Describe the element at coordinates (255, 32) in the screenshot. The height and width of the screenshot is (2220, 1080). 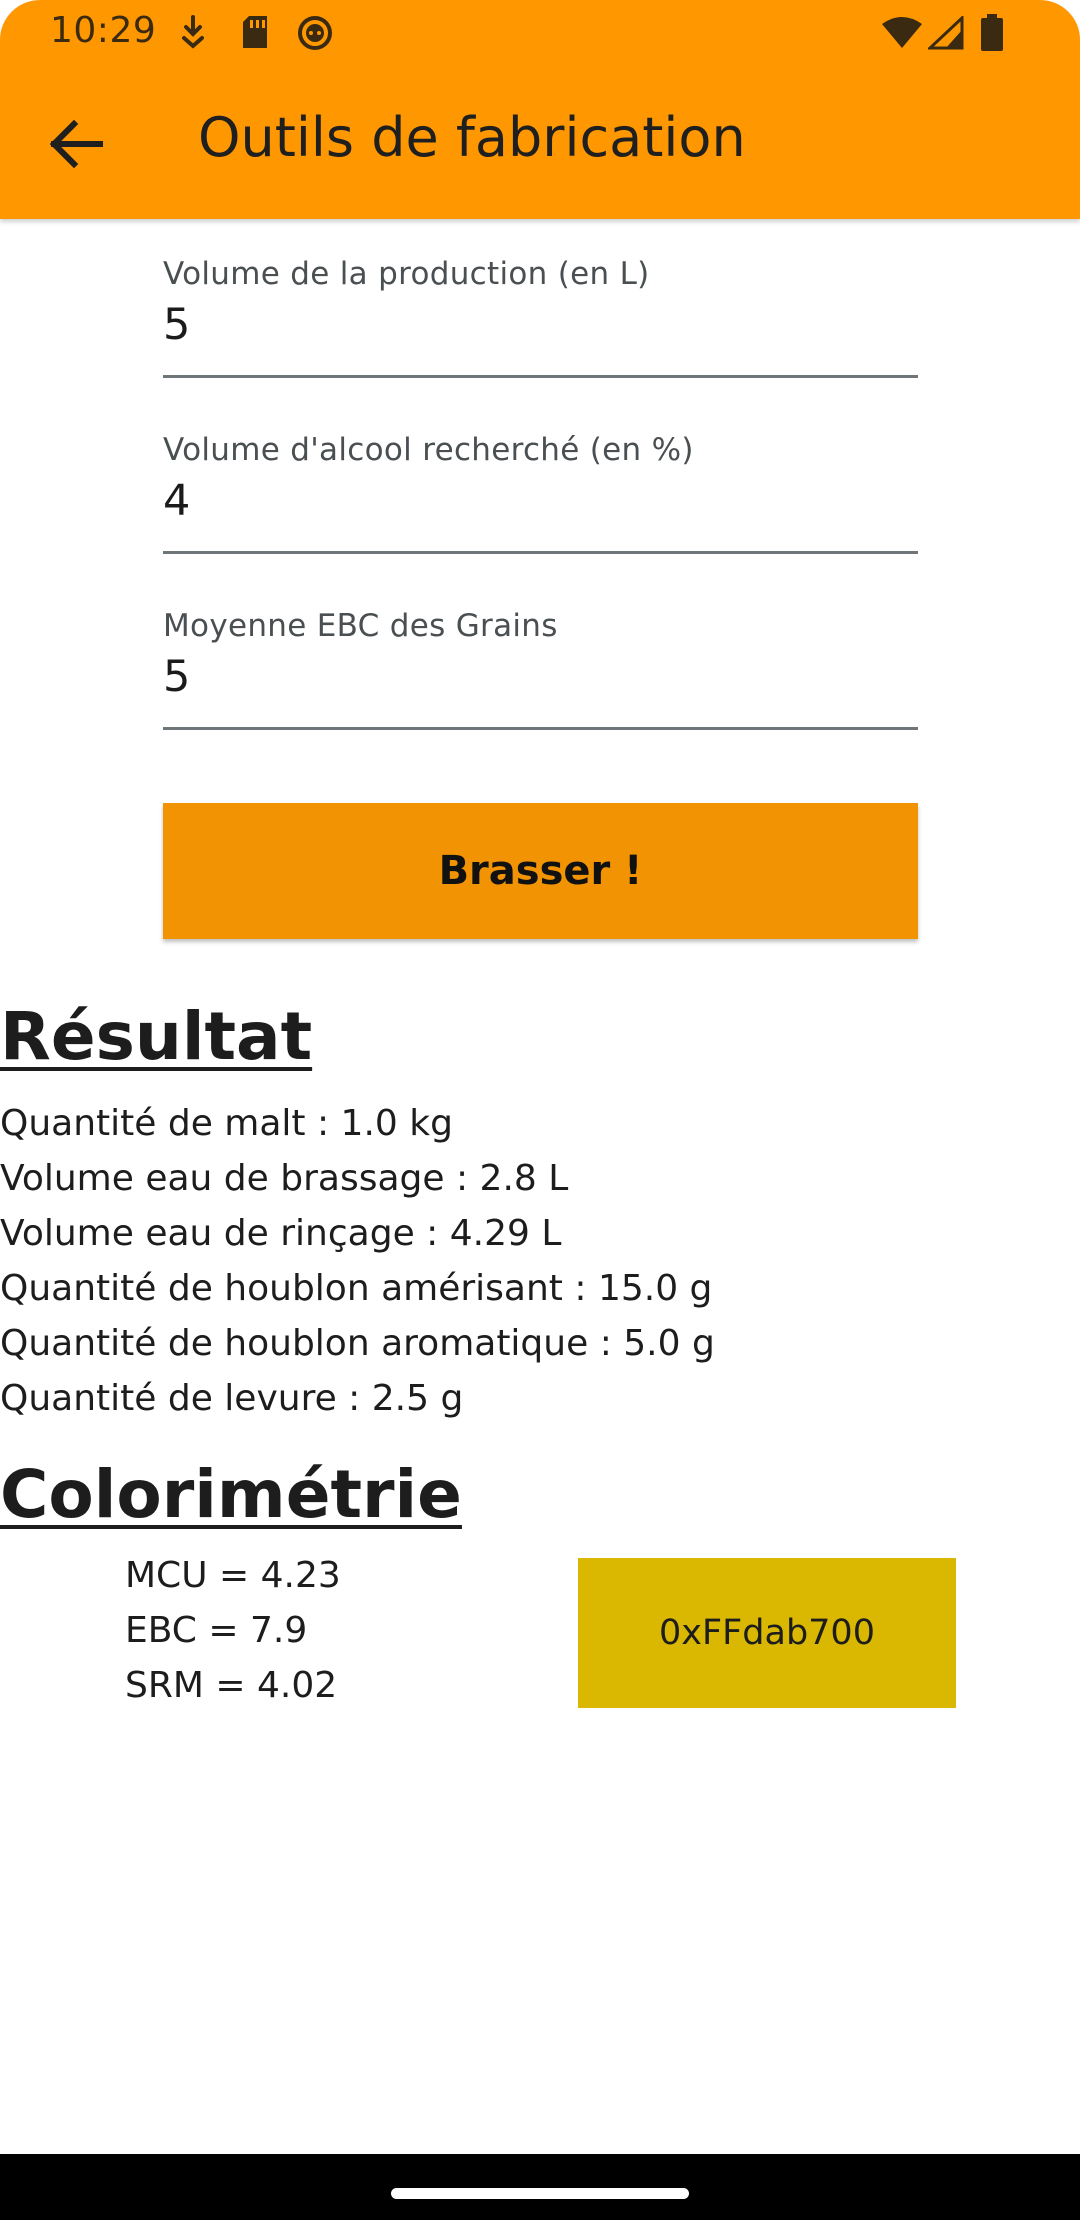
I see `sd-card-icon` at that location.